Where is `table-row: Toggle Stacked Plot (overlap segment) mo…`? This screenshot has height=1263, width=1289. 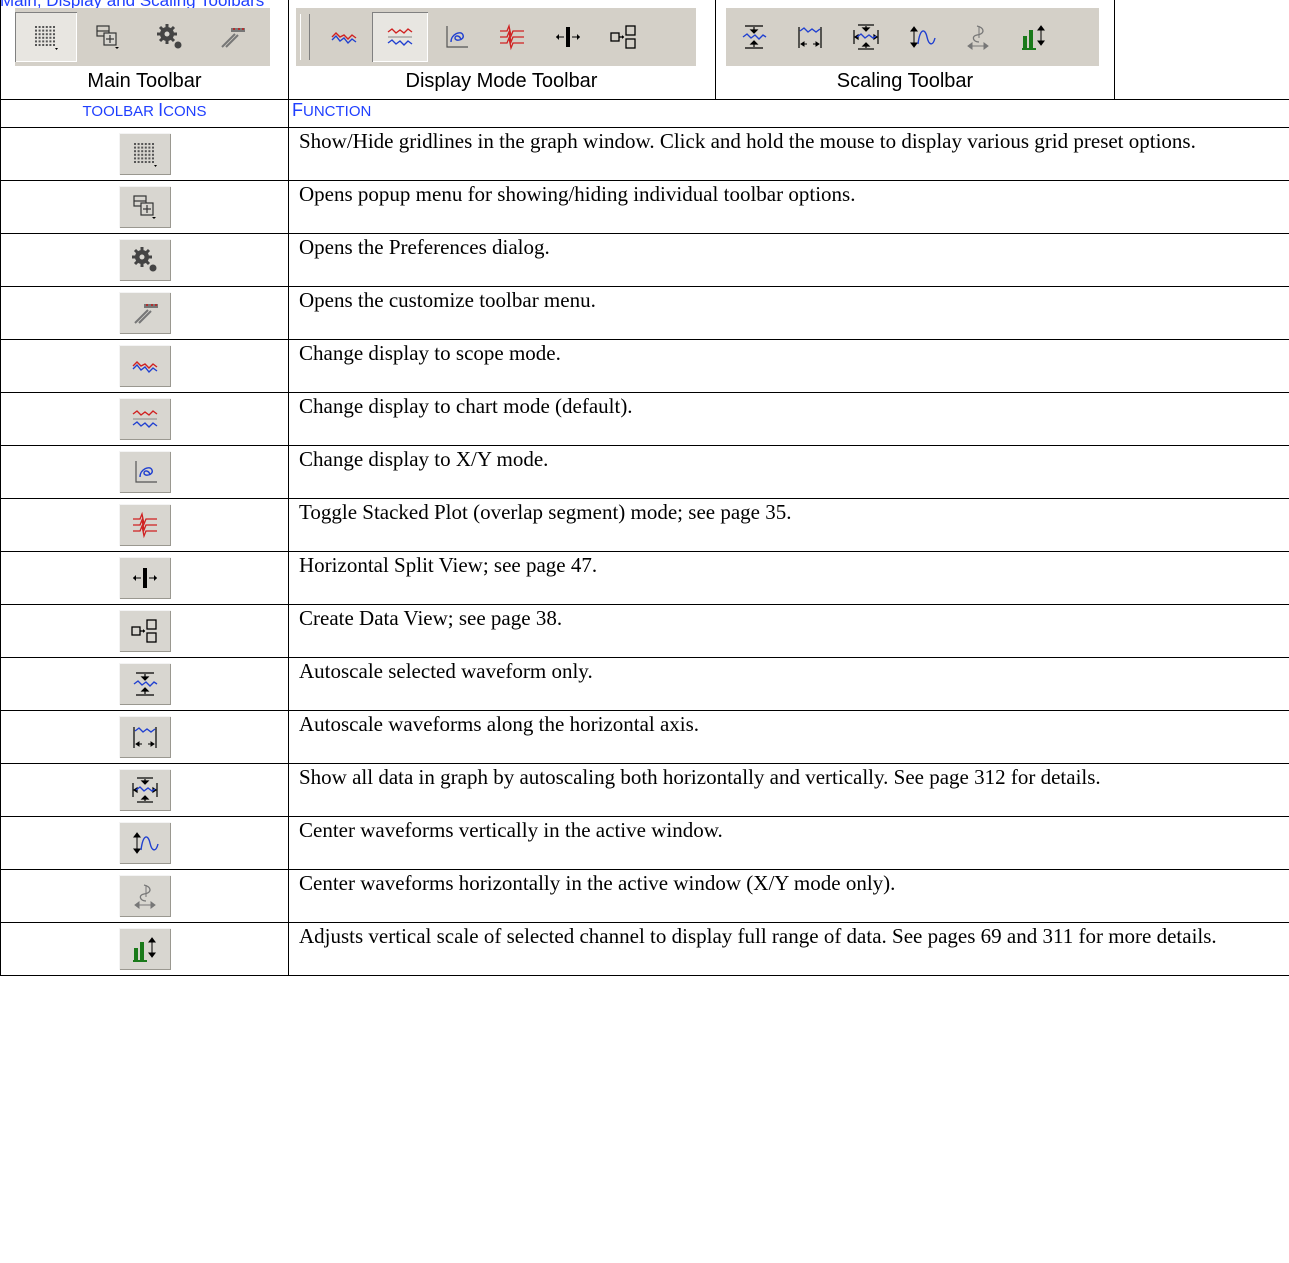 table-row: Toggle Stacked Plot (overlap segment) mo… is located at coordinates (644, 525).